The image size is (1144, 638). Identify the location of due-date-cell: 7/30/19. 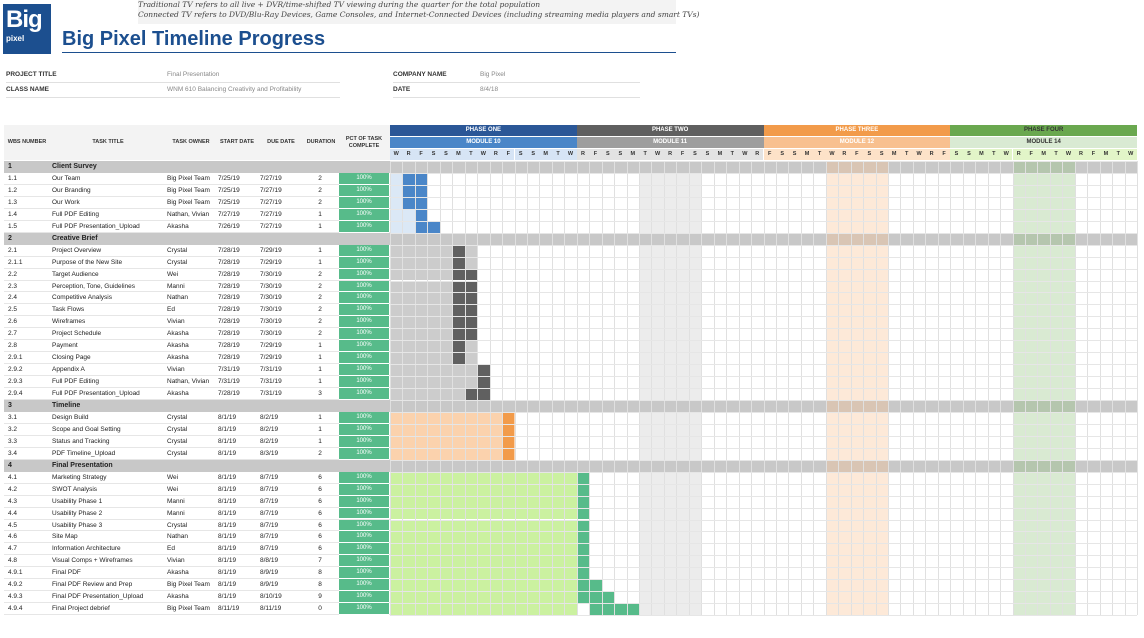
(271, 298).